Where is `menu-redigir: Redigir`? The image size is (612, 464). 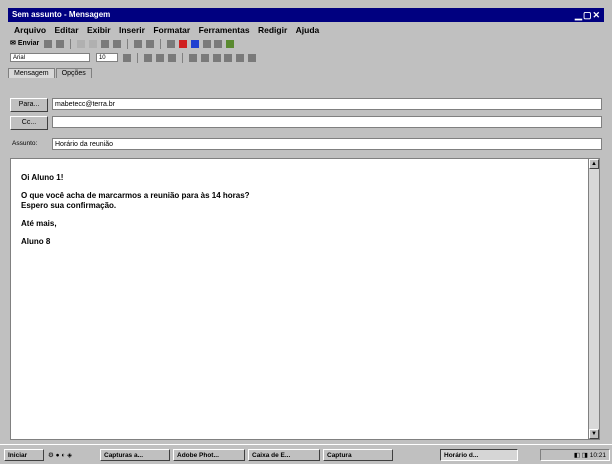
menu-redigir: Redigir is located at coordinates (272, 30).